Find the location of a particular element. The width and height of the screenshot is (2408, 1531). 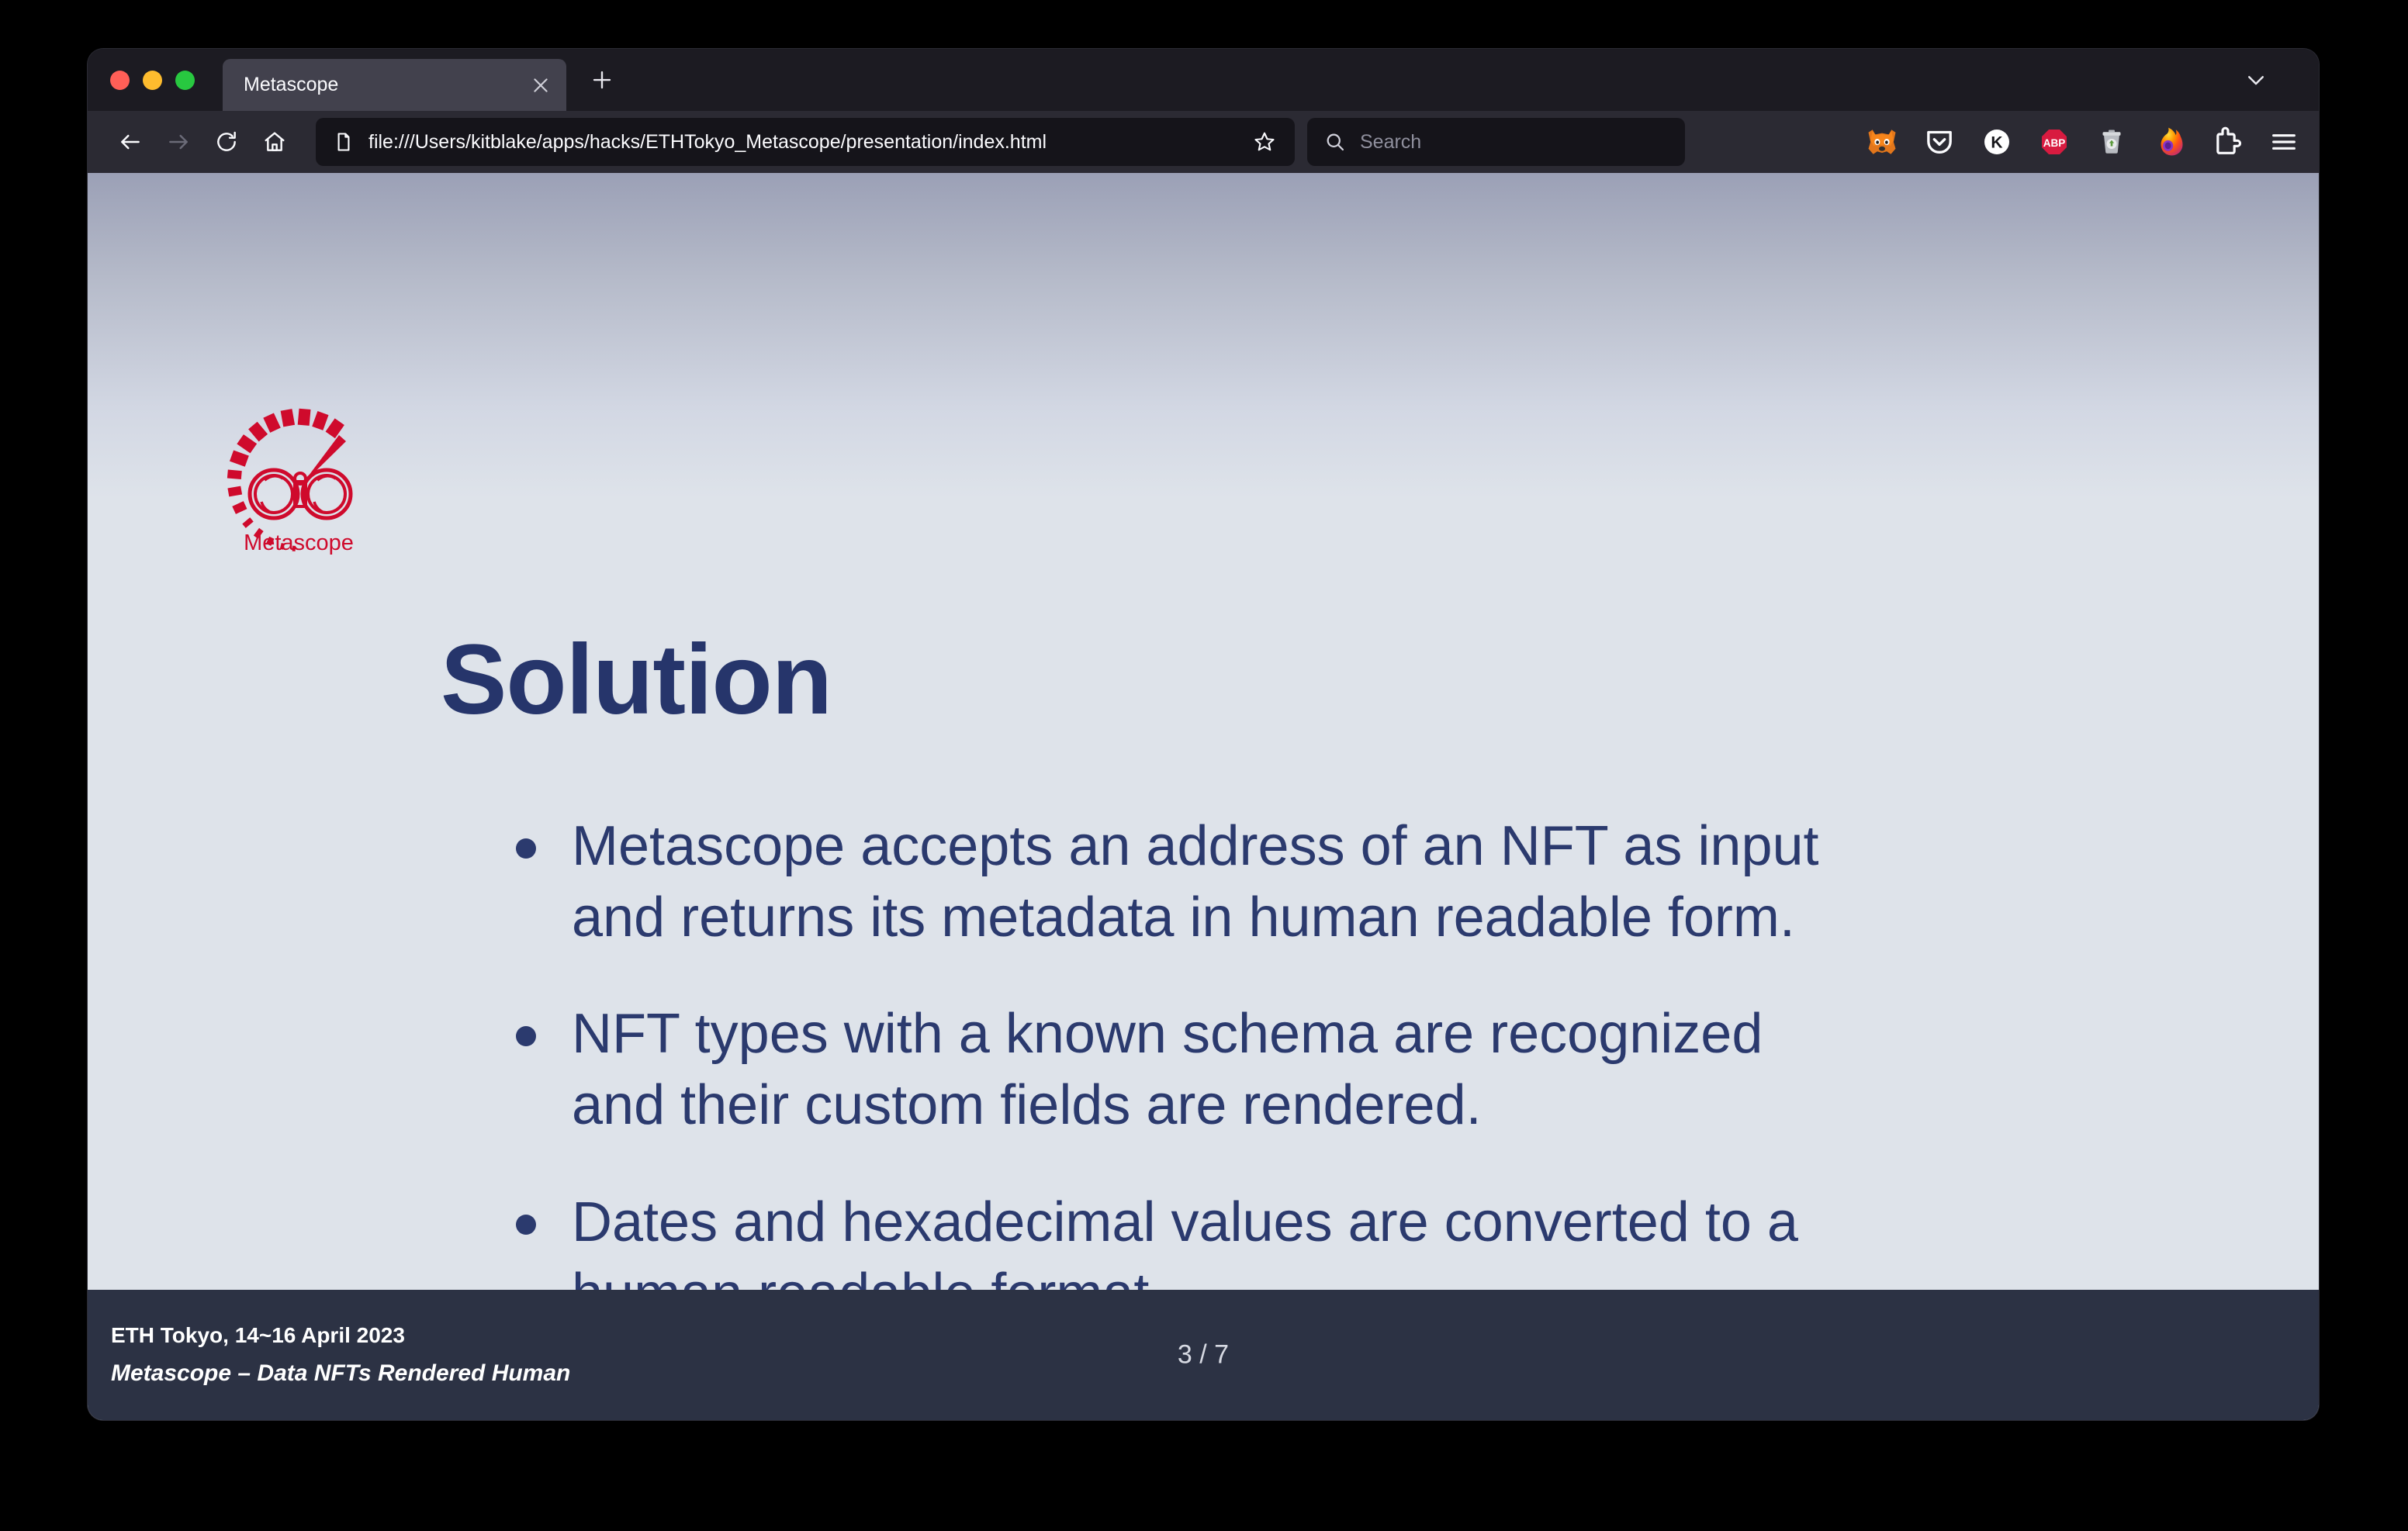

home-icon is located at coordinates (275, 142).